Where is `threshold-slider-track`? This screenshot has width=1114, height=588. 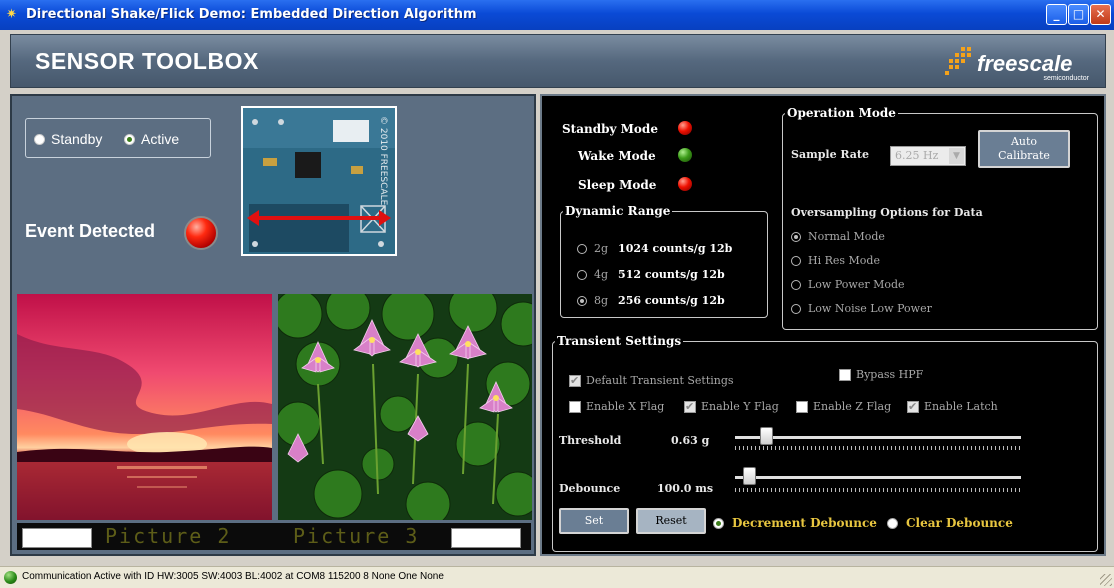
threshold-slider-track is located at coordinates (878, 437).